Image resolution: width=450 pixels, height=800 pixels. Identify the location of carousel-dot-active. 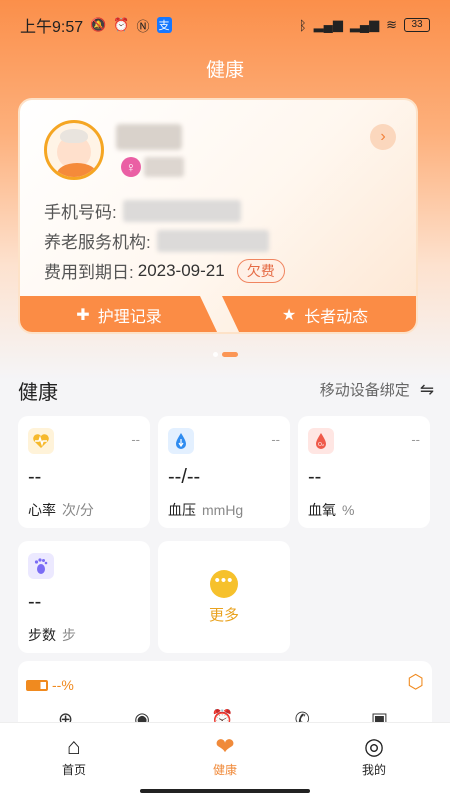
(230, 354).